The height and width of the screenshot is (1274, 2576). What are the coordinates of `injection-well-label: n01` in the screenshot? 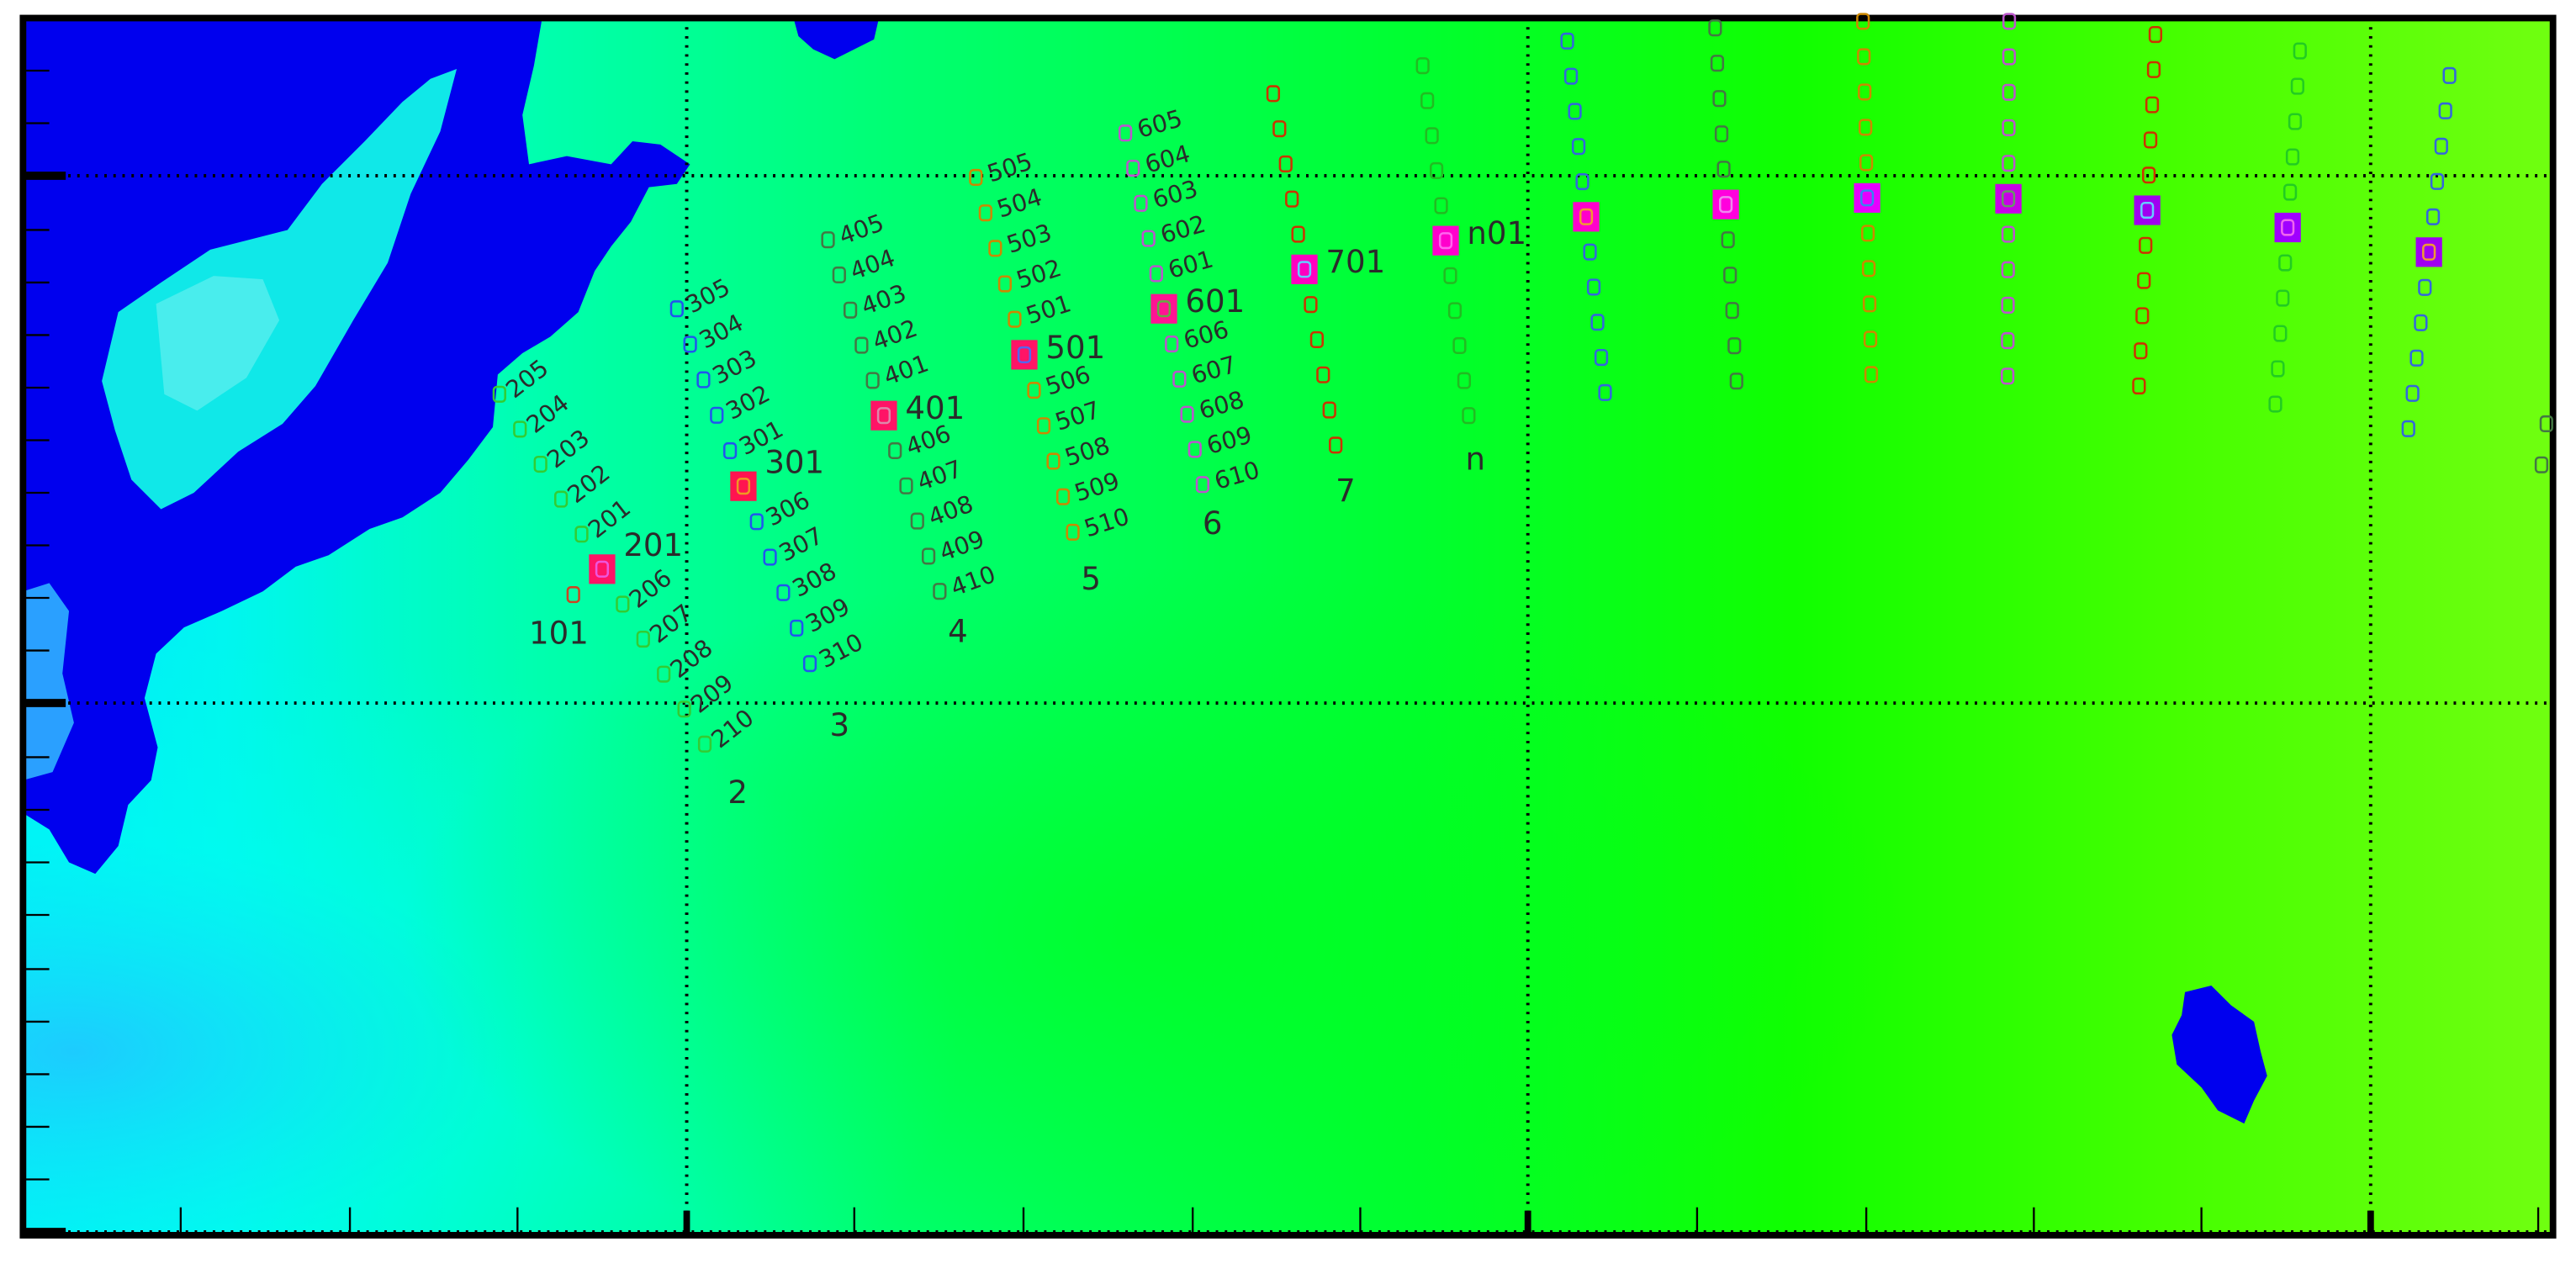 It's located at (1496, 233).